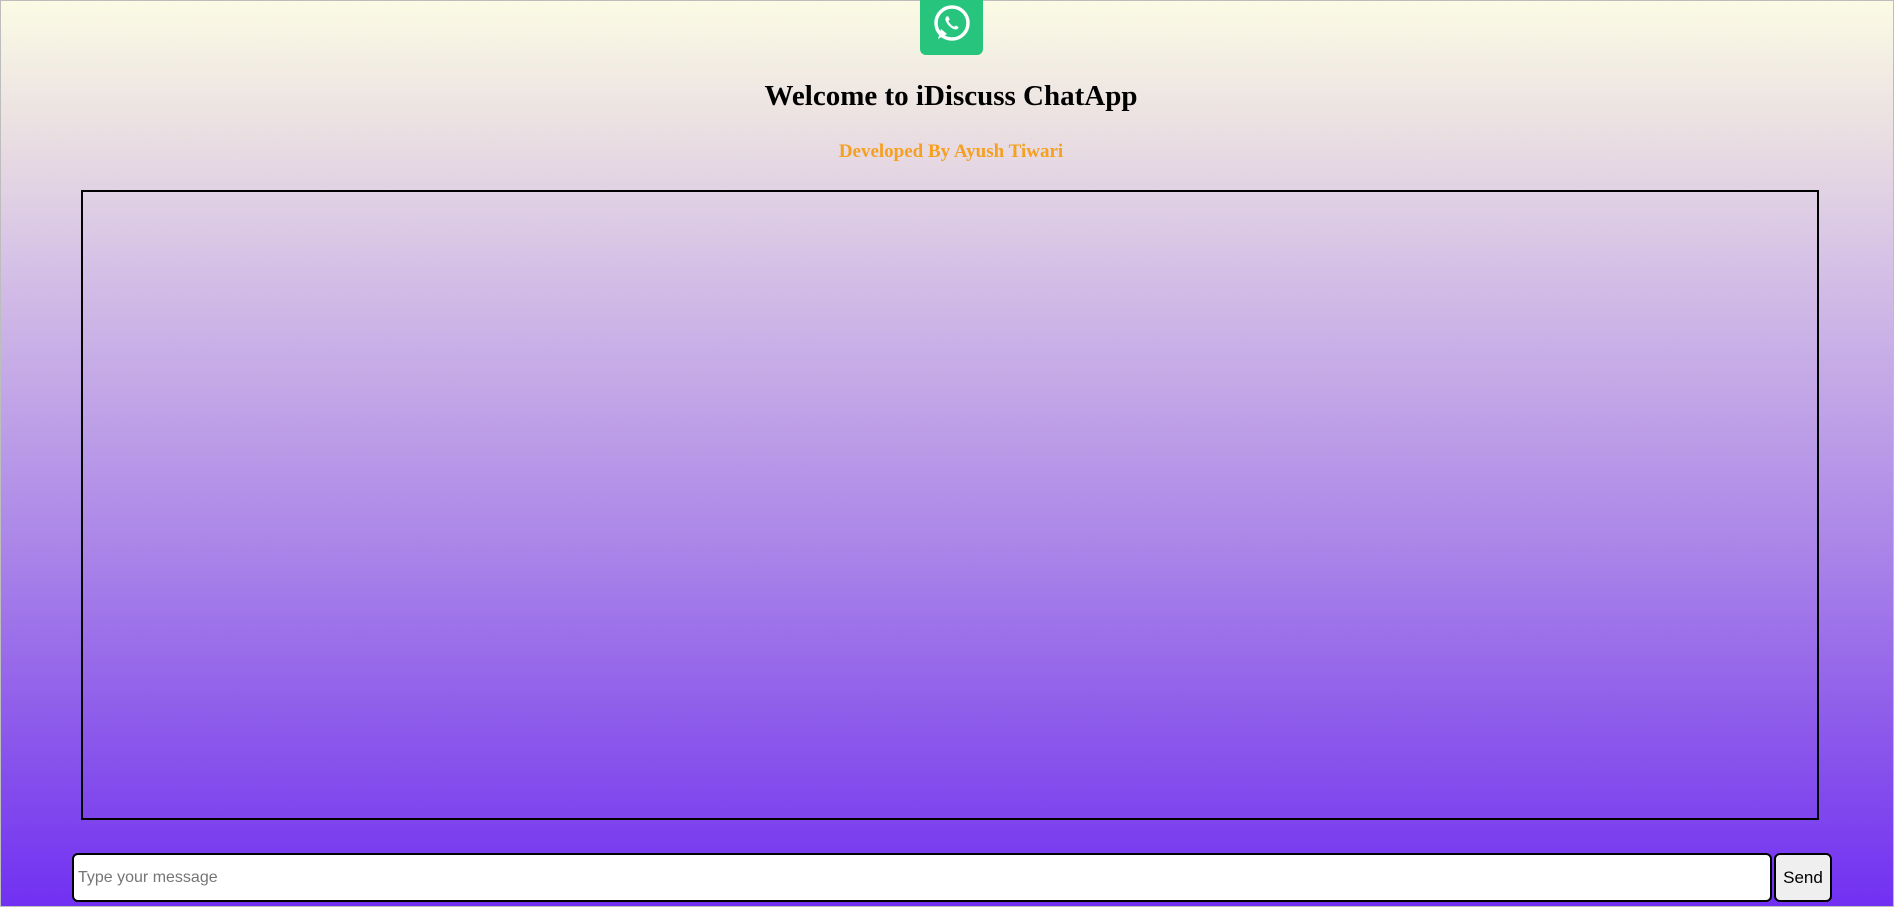  What do you see at coordinates (951, 151) in the screenshot?
I see `developer-credit: Developed By Ayush Tiwari` at bounding box center [951, 151].